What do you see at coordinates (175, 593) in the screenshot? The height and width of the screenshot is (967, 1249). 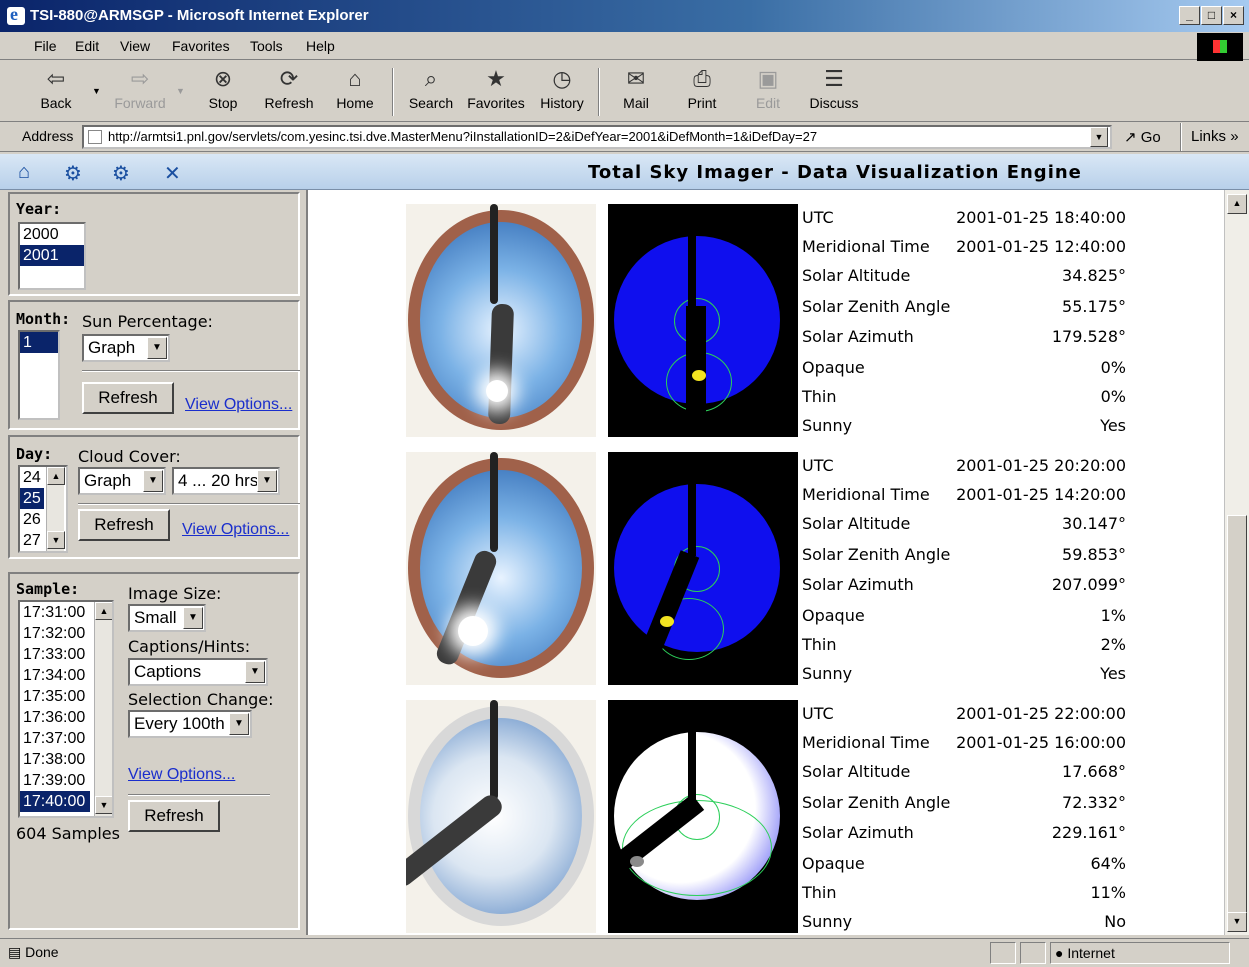 I see `image-size-label: Image Size:` at bounding box center [175, 593].